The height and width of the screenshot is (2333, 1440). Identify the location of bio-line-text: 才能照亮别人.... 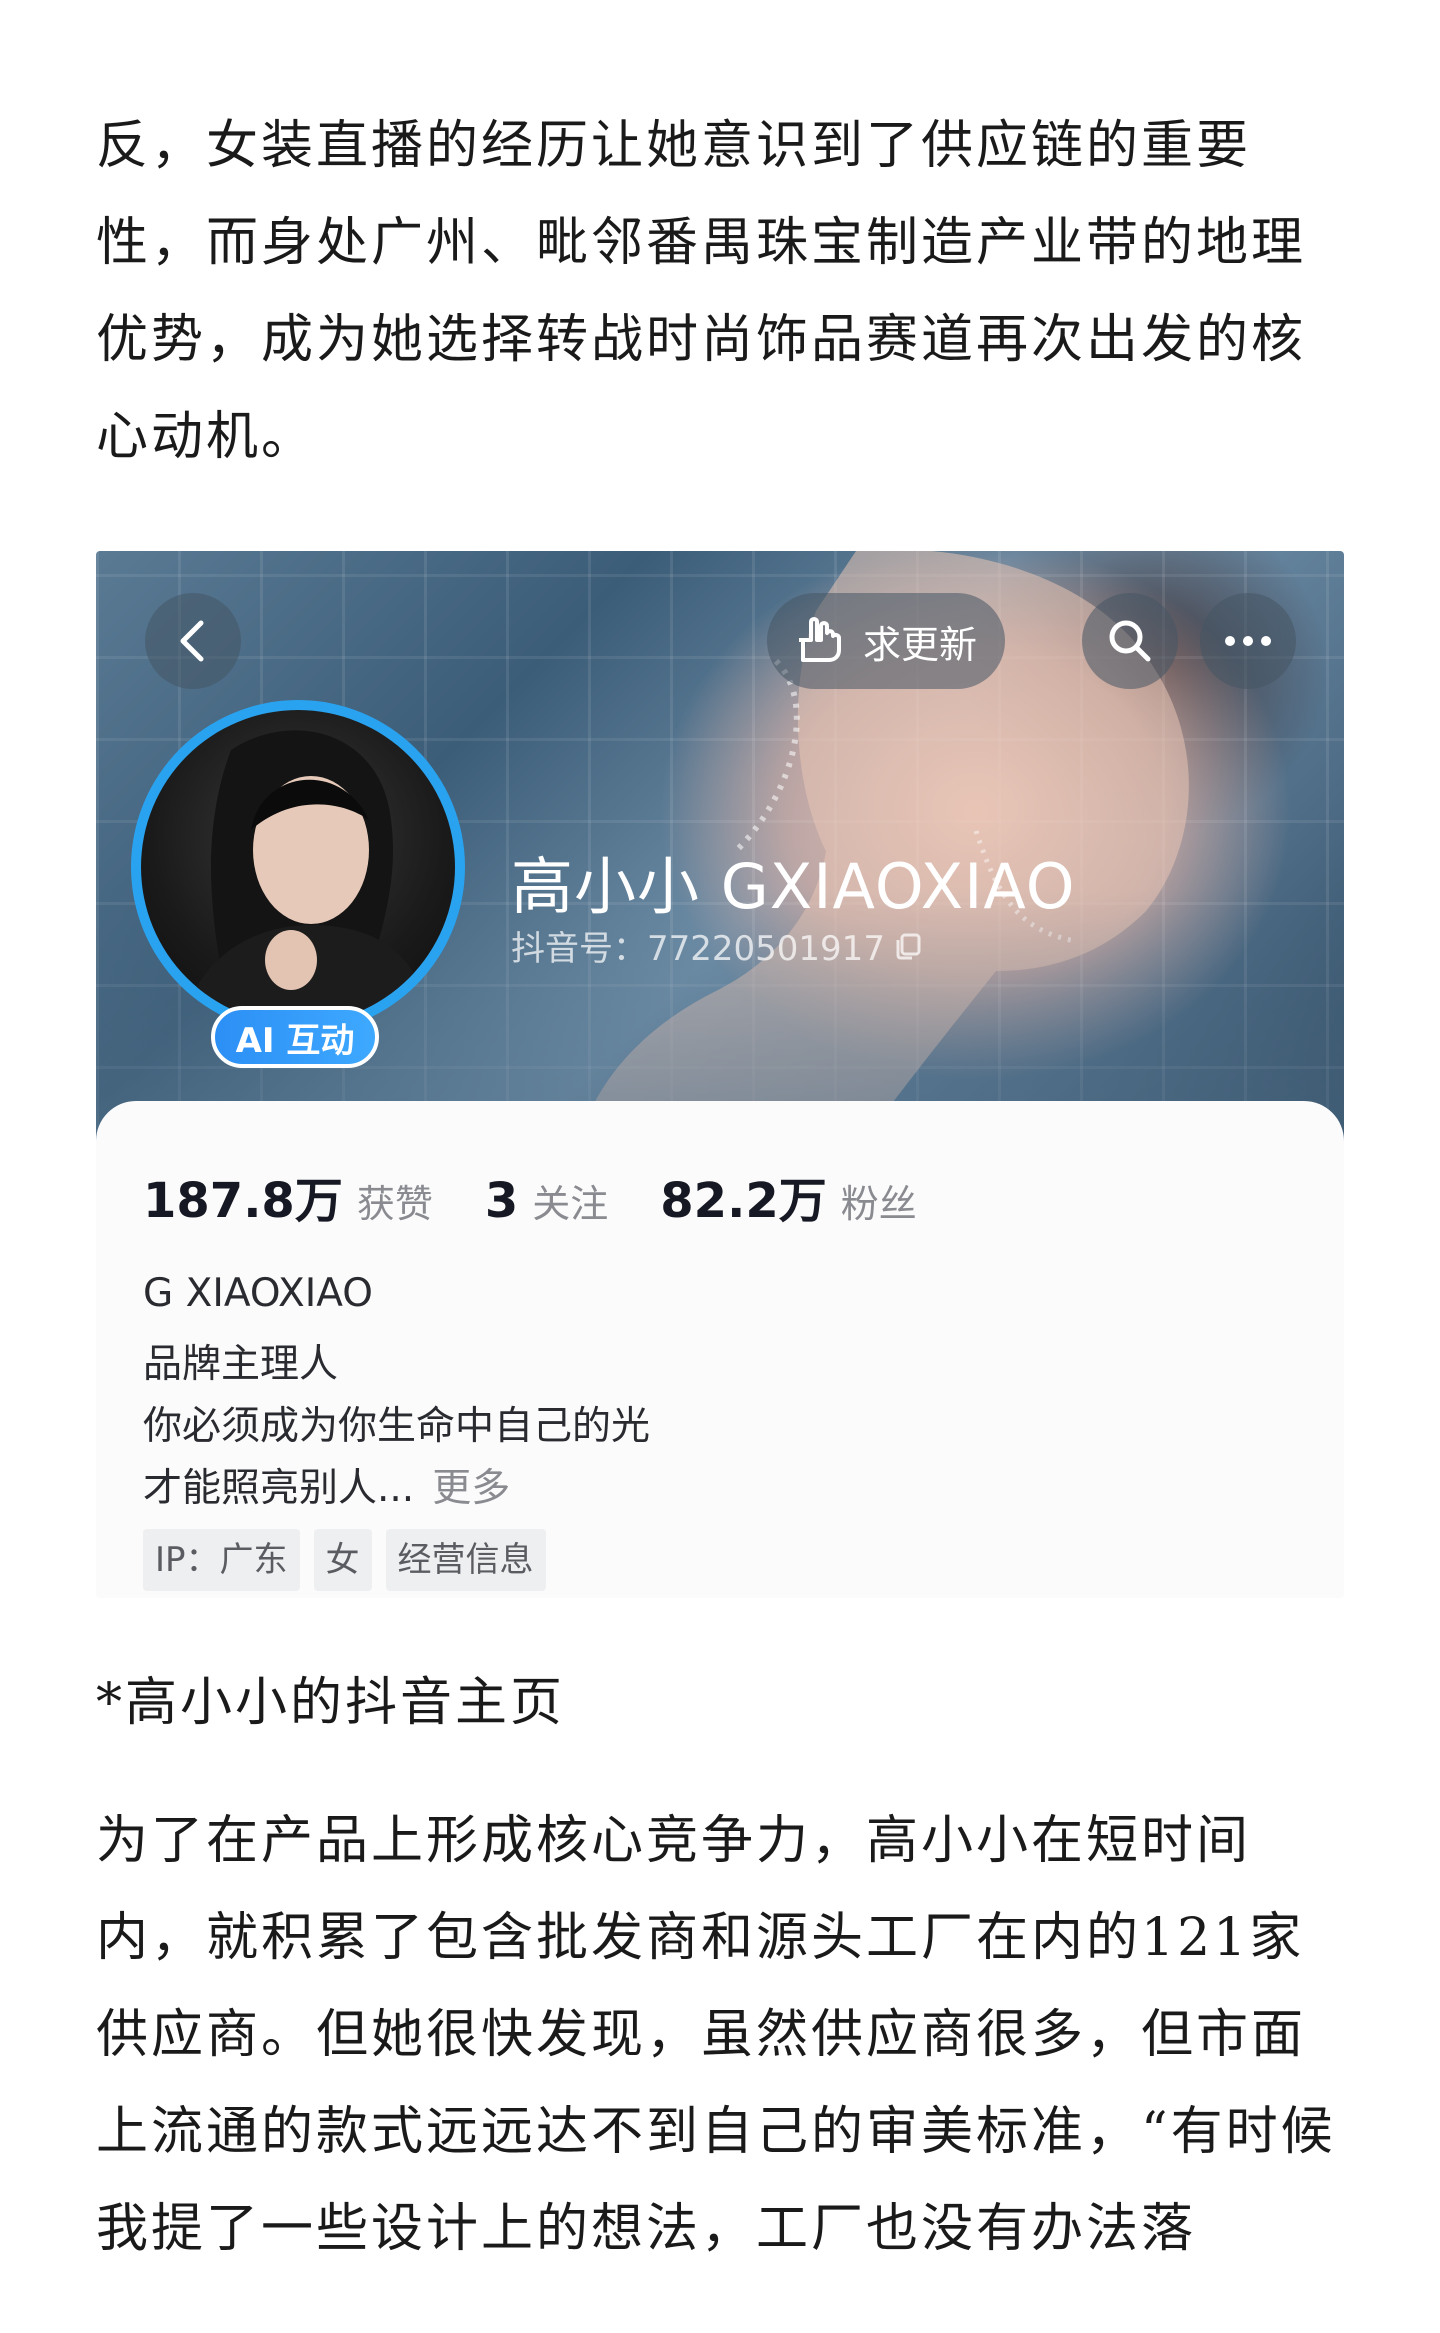
(279, 1488).